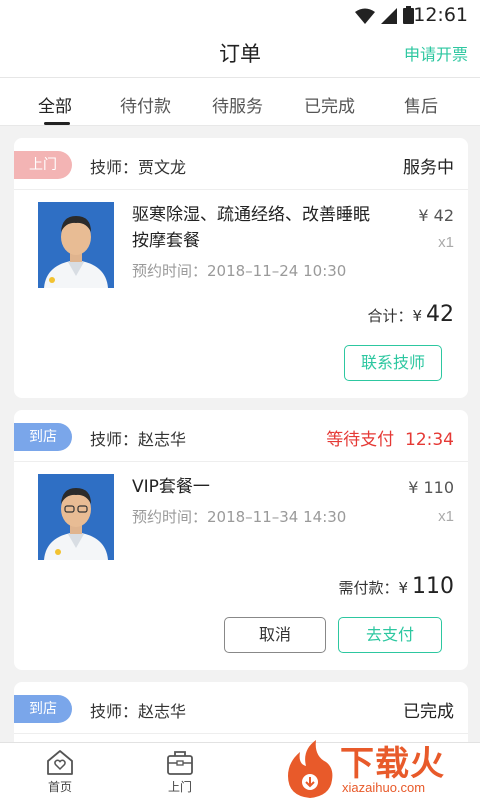 This screenshot has height=800, width=480. What do you see at coordinates (389, 16) in the screenshot?
I see `signal-icon` at bounding box center [389, 16].